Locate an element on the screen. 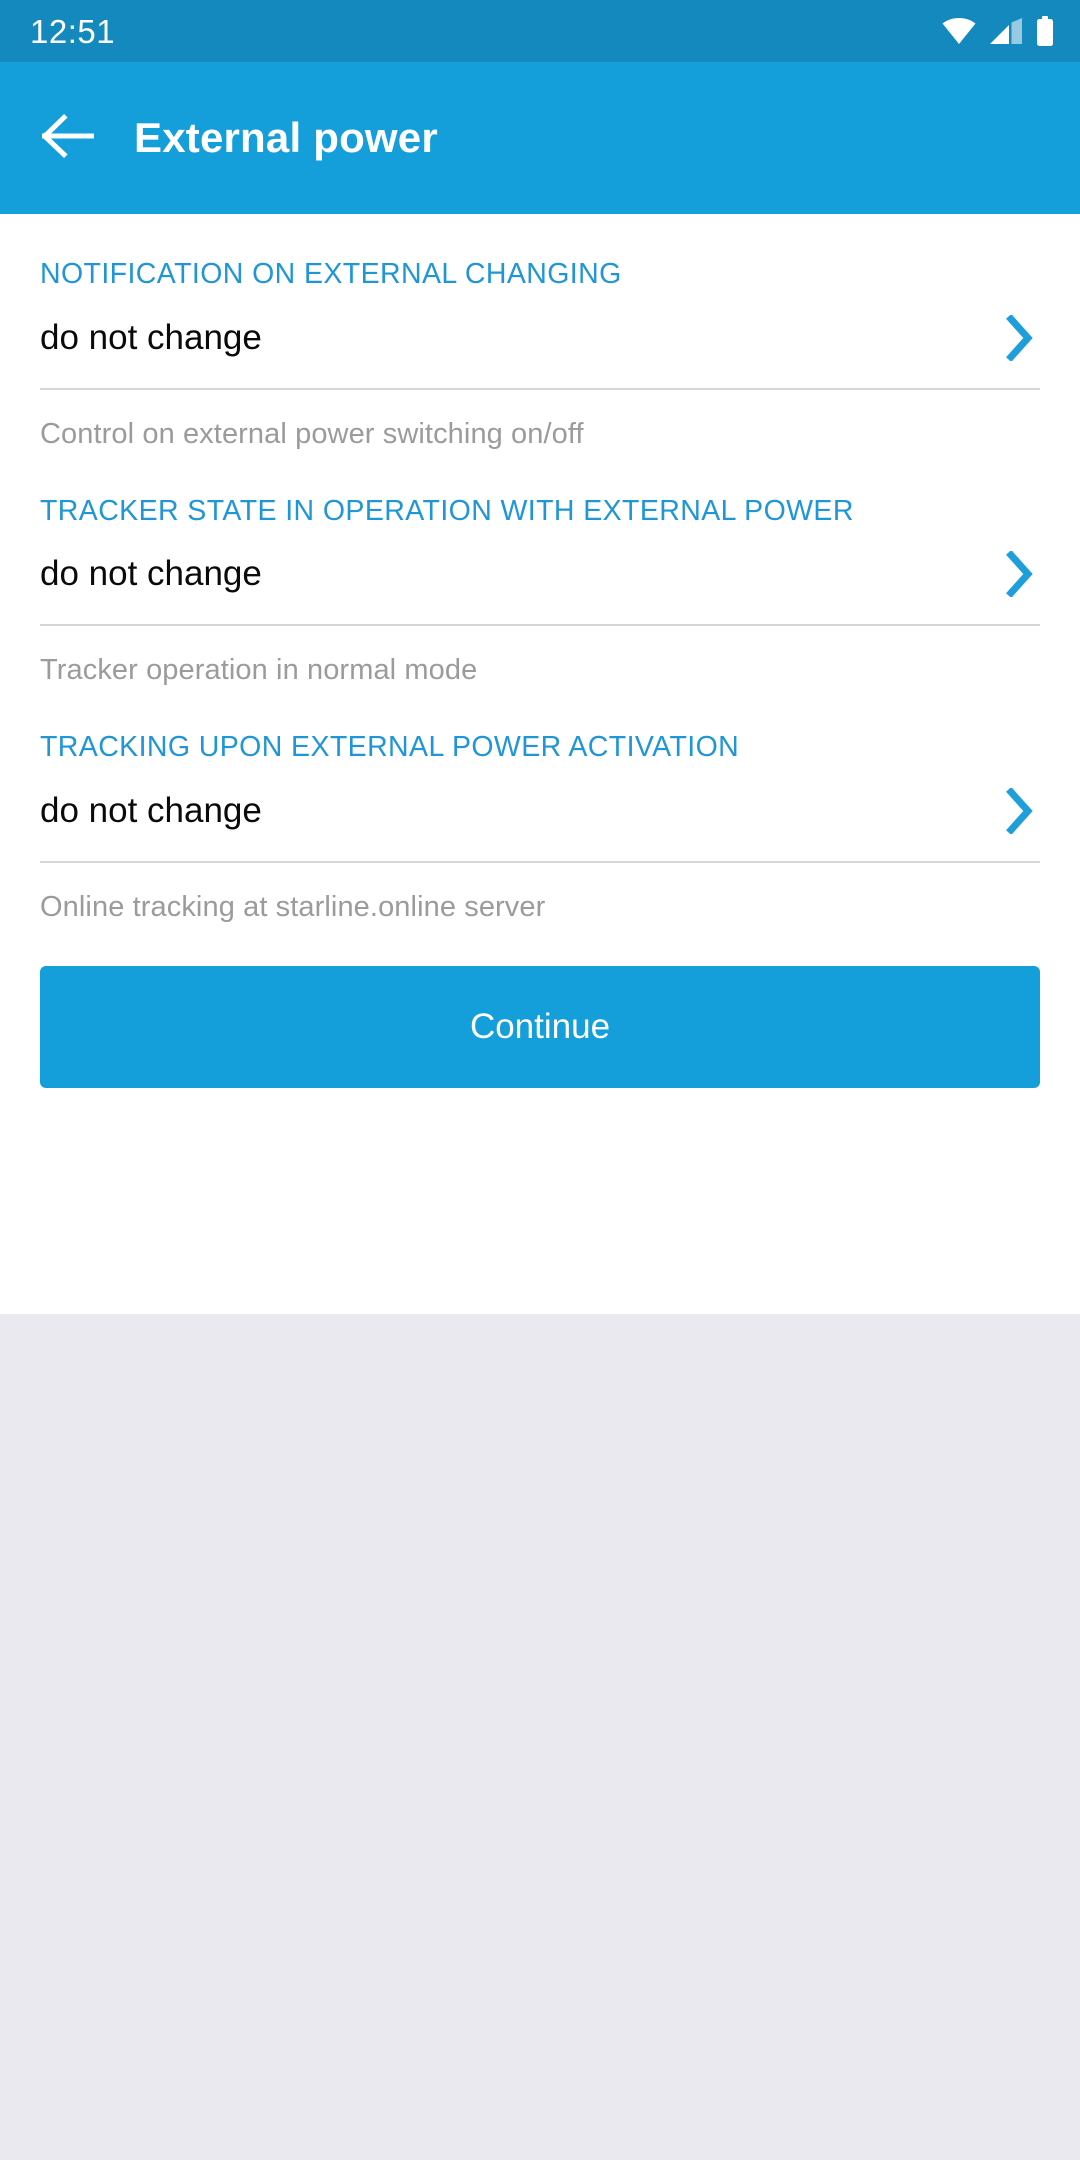 This screenshot has height=2160, width=1080. continue-button-wrapper: Continue is located at coordinates (540, 1006).